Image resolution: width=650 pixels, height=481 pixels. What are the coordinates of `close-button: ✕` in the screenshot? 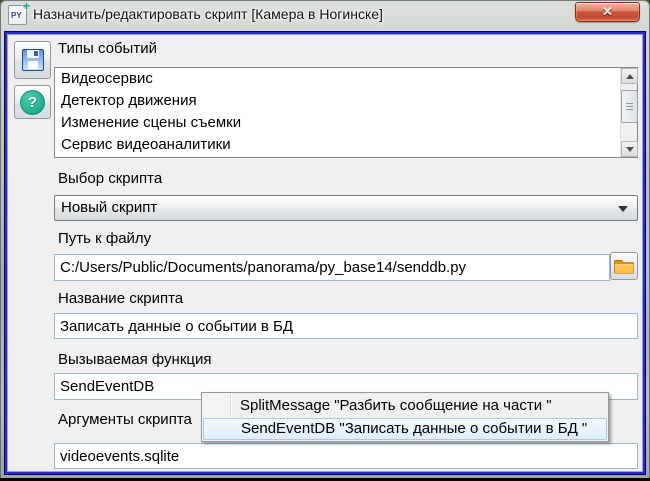 It's located at (607, 12).